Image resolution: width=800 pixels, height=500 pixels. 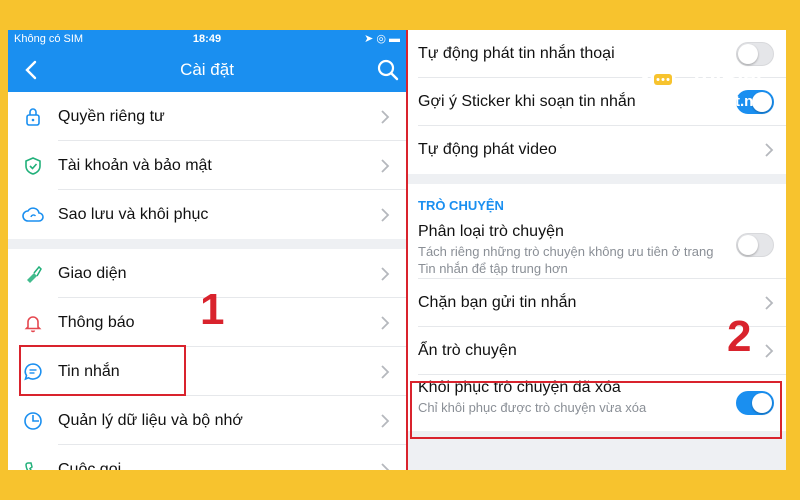 I want to click on settings-item-label: Cuộc gọi, so click(x=90, y=465).